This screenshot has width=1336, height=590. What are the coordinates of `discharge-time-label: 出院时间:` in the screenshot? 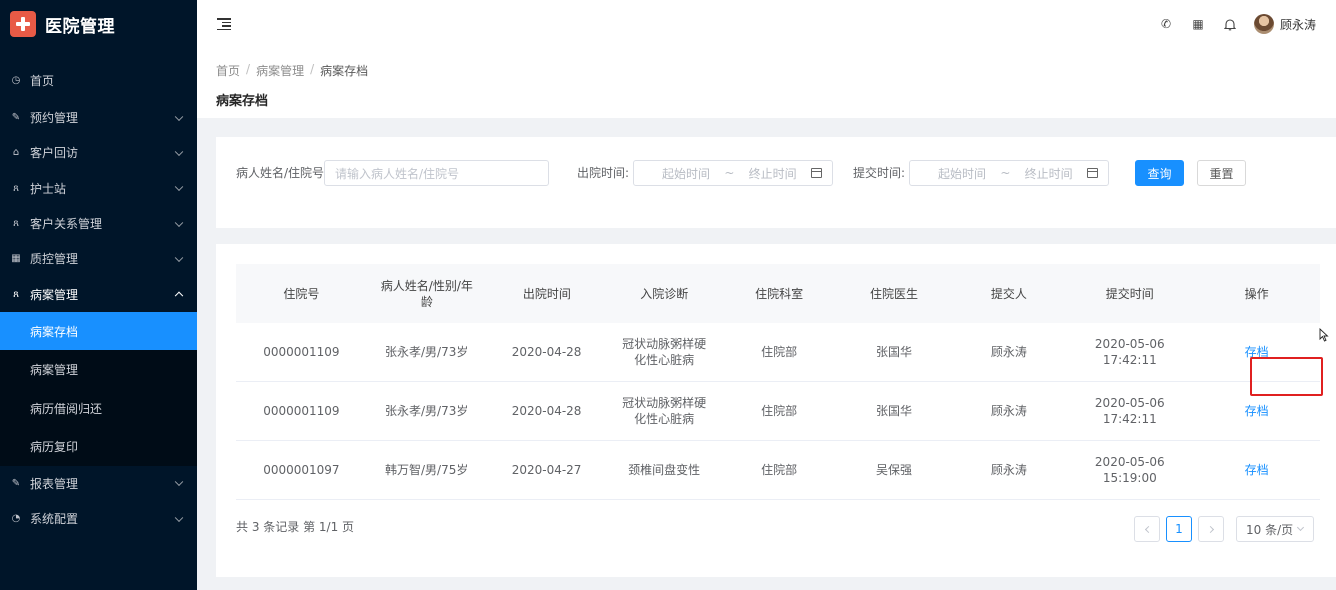 It's located at (603, 173).